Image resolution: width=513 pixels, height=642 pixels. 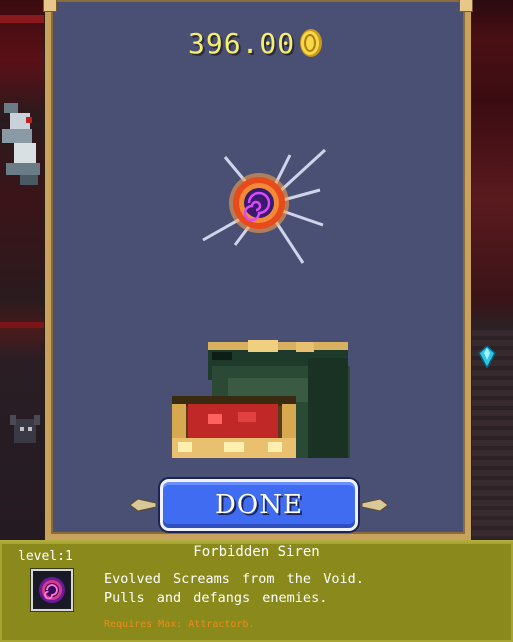 I want to click on void-orb-small-icon, so click(x=52, y=590).